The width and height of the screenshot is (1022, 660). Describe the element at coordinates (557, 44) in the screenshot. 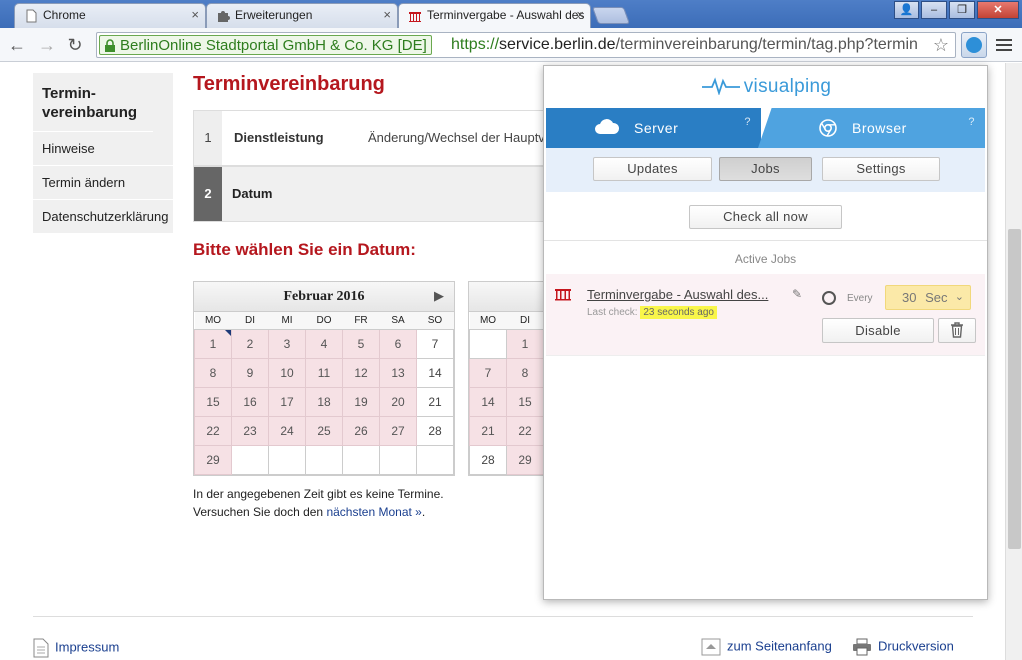

I see `url-host: service.berlin.de` at that location.